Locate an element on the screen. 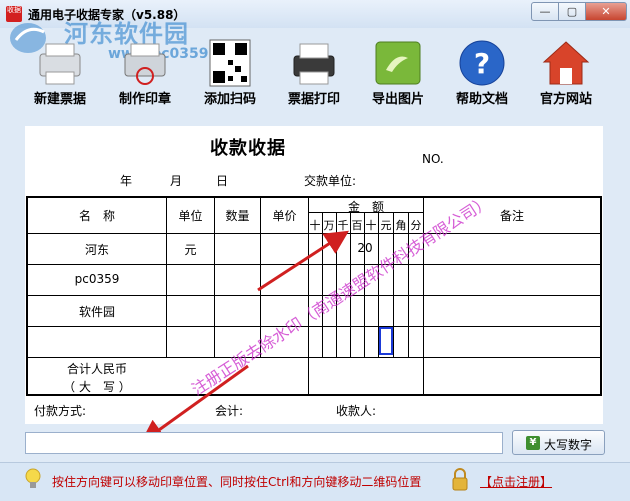 The width and height of the screenshot is (630, 501). receipt-title: 收款收据 is located at coordinates (248, 148).